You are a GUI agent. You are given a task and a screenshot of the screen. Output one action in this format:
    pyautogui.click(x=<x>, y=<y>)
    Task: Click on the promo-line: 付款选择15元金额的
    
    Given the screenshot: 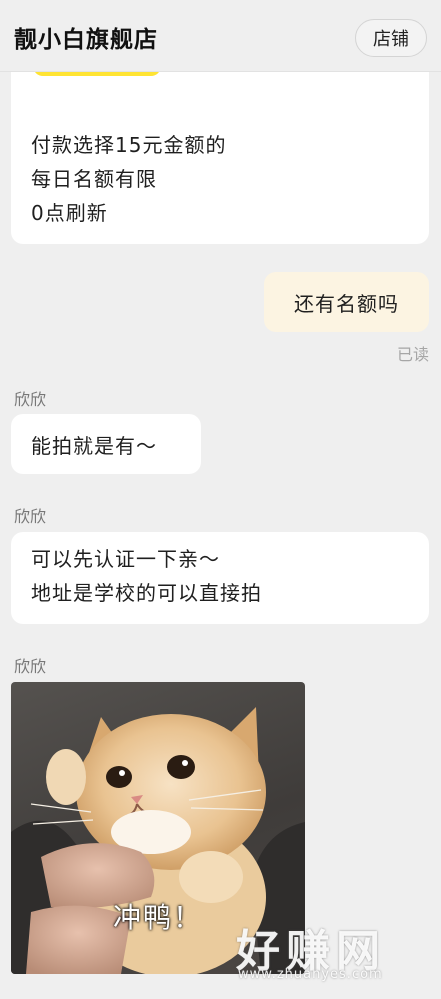 What is the action you would take?
    pyautogui.click(x=129, y=145)
    